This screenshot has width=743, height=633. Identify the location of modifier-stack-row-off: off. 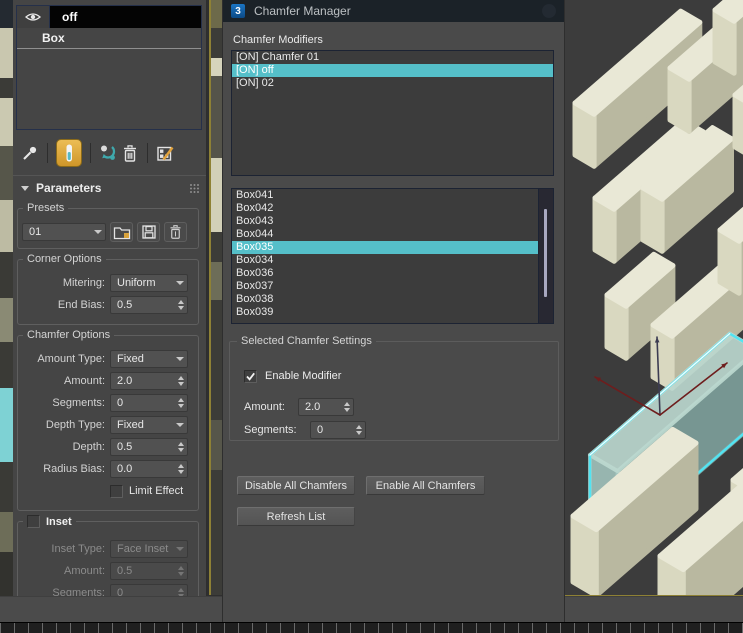
(109, 17).